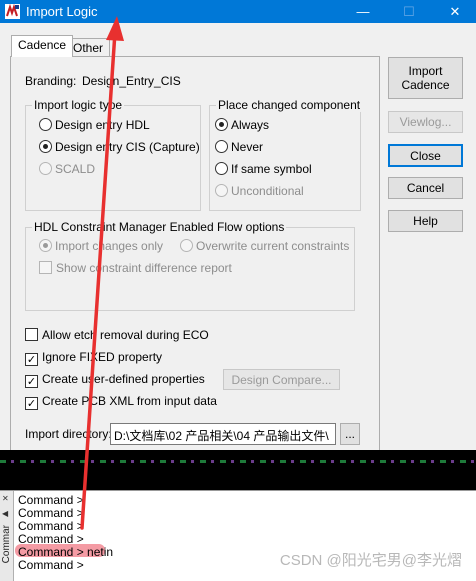  Describe the element at coordinates (289, 105) in the screenshot. I see `place-changed-title: Place changed component` at that location.